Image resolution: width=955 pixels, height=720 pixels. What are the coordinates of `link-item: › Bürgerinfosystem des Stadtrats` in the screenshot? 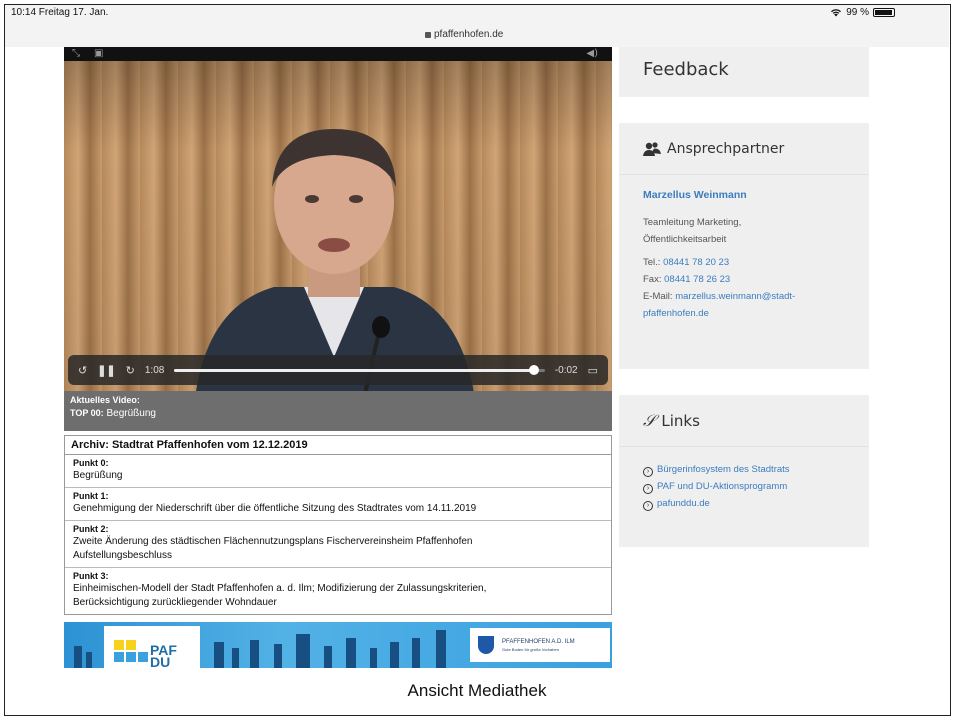 It's located at (744, 469).